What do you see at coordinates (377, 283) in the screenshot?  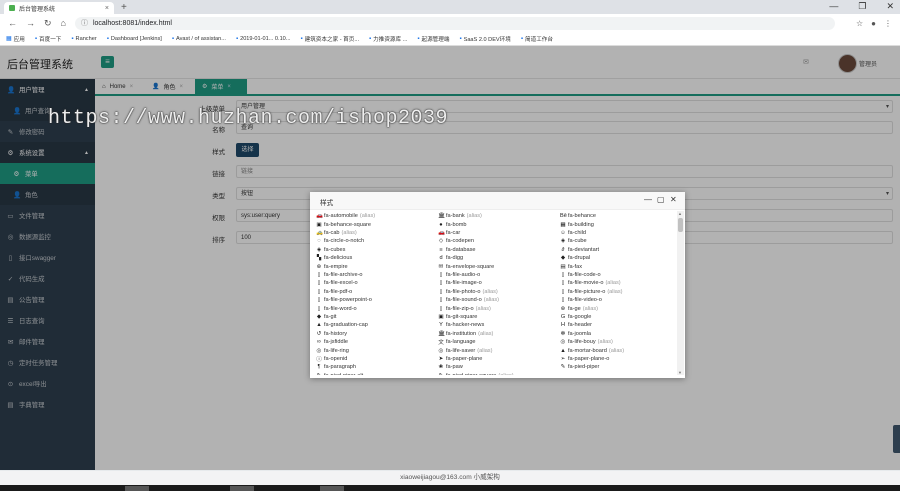 I see `icon-option: ▯ fa-file-excel-o` at bounding box center [377, 283].